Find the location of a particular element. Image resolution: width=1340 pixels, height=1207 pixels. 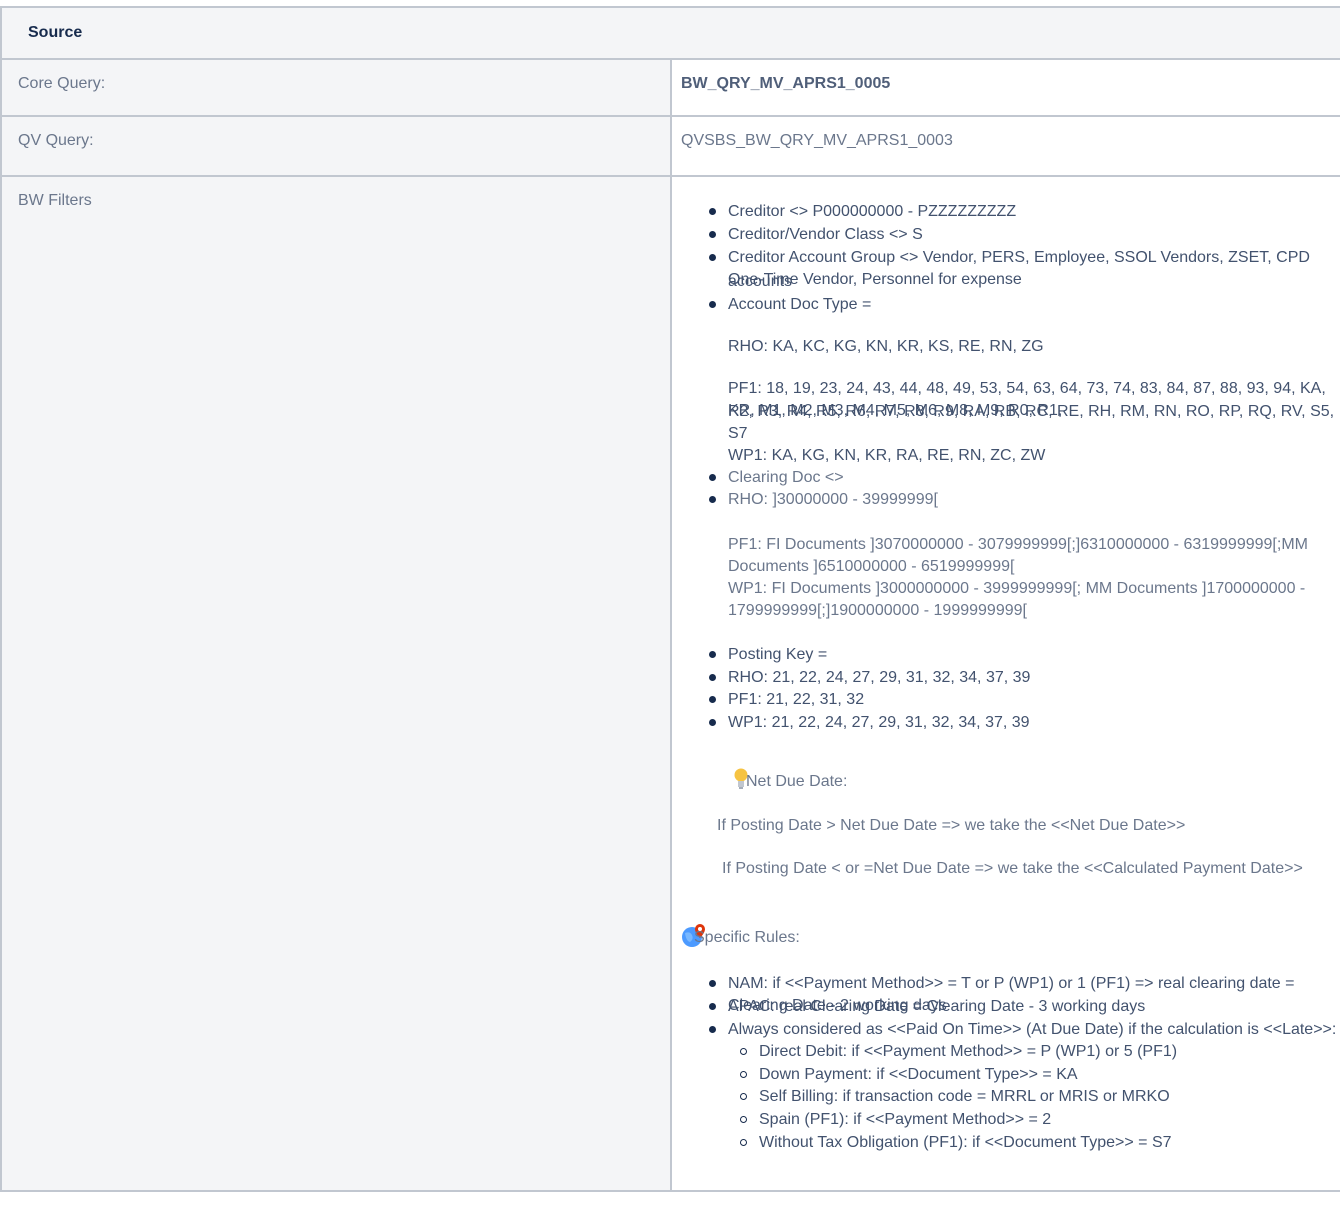

sub-list-item: Spain (PF1): if <<Payment Method>> = 2 is located at coordinates (895, 1120).